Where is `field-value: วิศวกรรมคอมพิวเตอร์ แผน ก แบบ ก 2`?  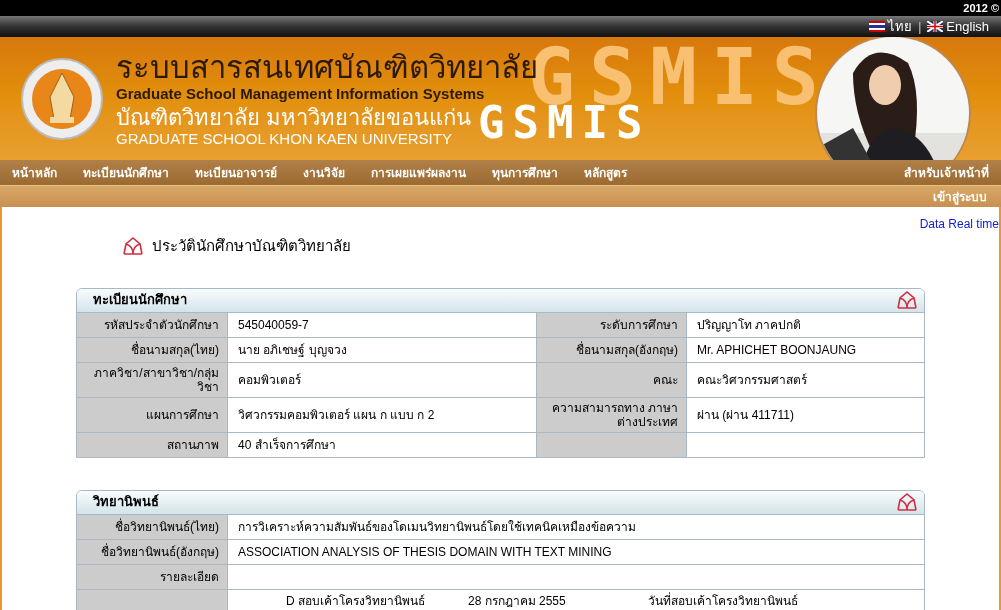
field-value: วิศวกรรมคอมพิวเตอร์ แผน ก แบบ ก 2 is located at coordinates (336, 414).